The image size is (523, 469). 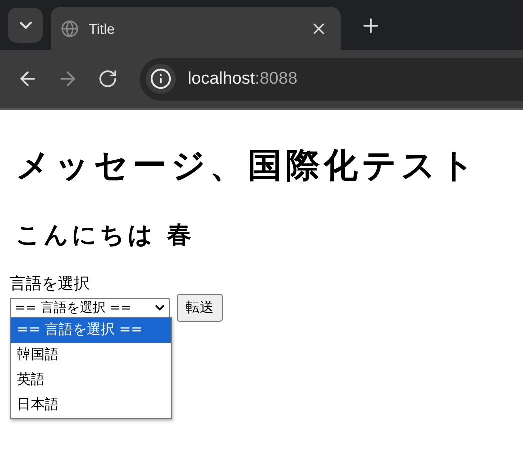 What do you see at coordinates (91, 405) in the screenshot?
I see `dropdown-option: 日本語` at bounding box center [91, 405].